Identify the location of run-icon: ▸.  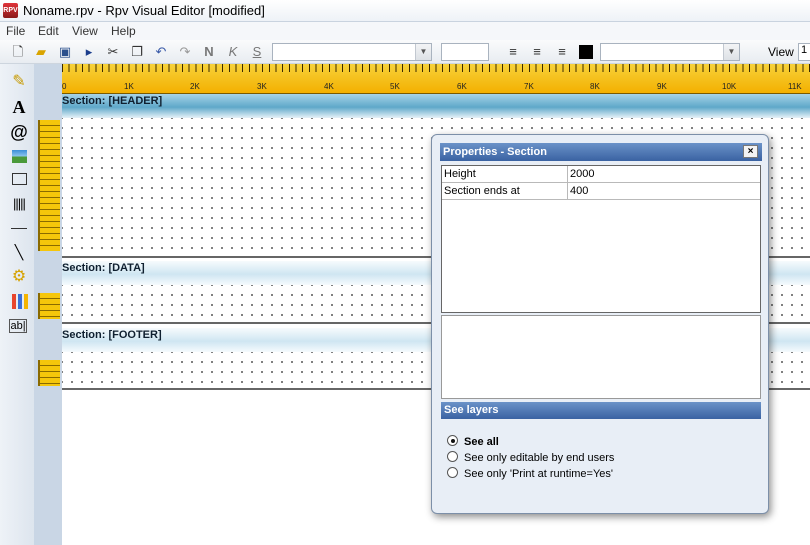
(89, 52).